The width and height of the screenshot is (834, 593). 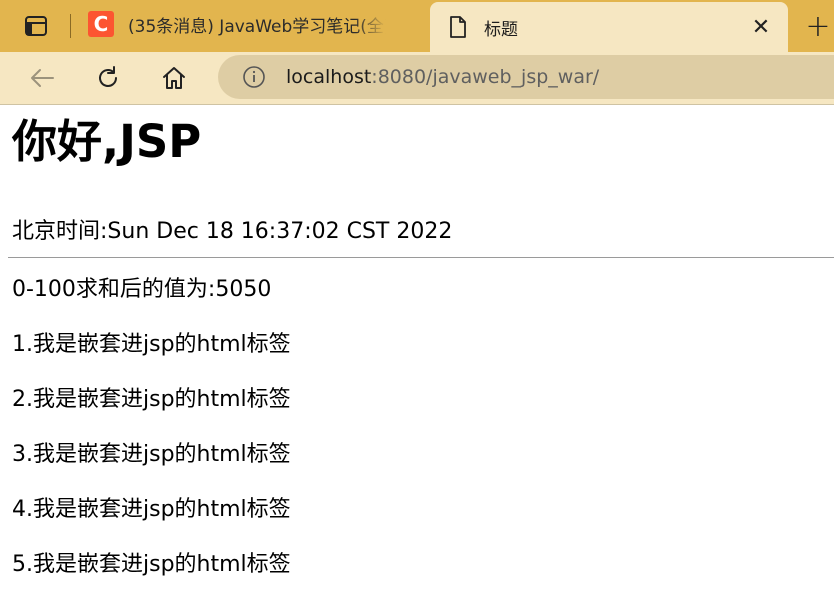 I want to click on back-button, so click(x=42, y=78).